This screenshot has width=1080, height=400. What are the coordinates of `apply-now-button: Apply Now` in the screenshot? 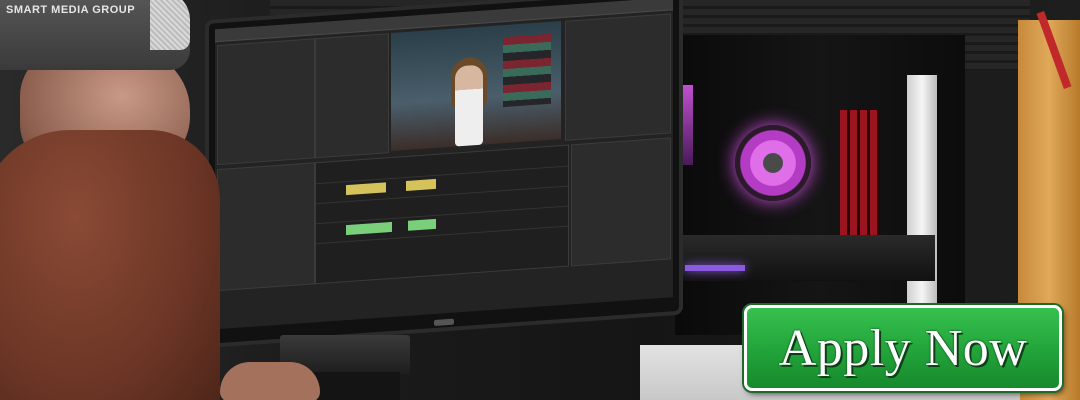 It's located at (903, 348).